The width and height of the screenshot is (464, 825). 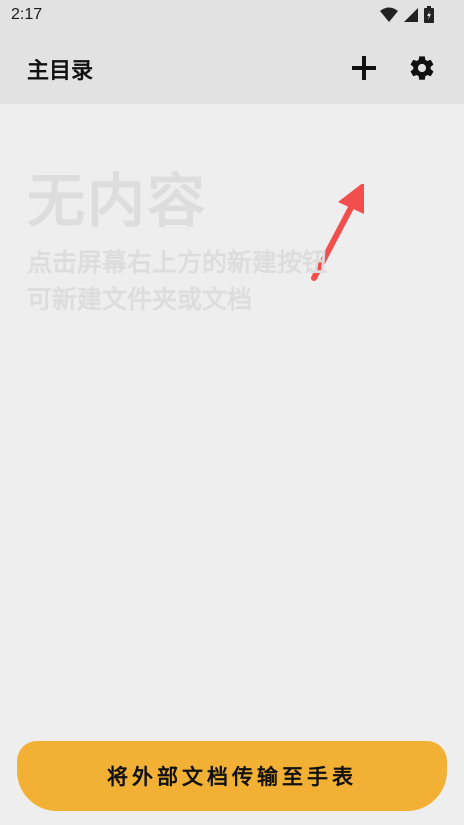 I want to click on wifi-icon, so click(x=389, y=17).